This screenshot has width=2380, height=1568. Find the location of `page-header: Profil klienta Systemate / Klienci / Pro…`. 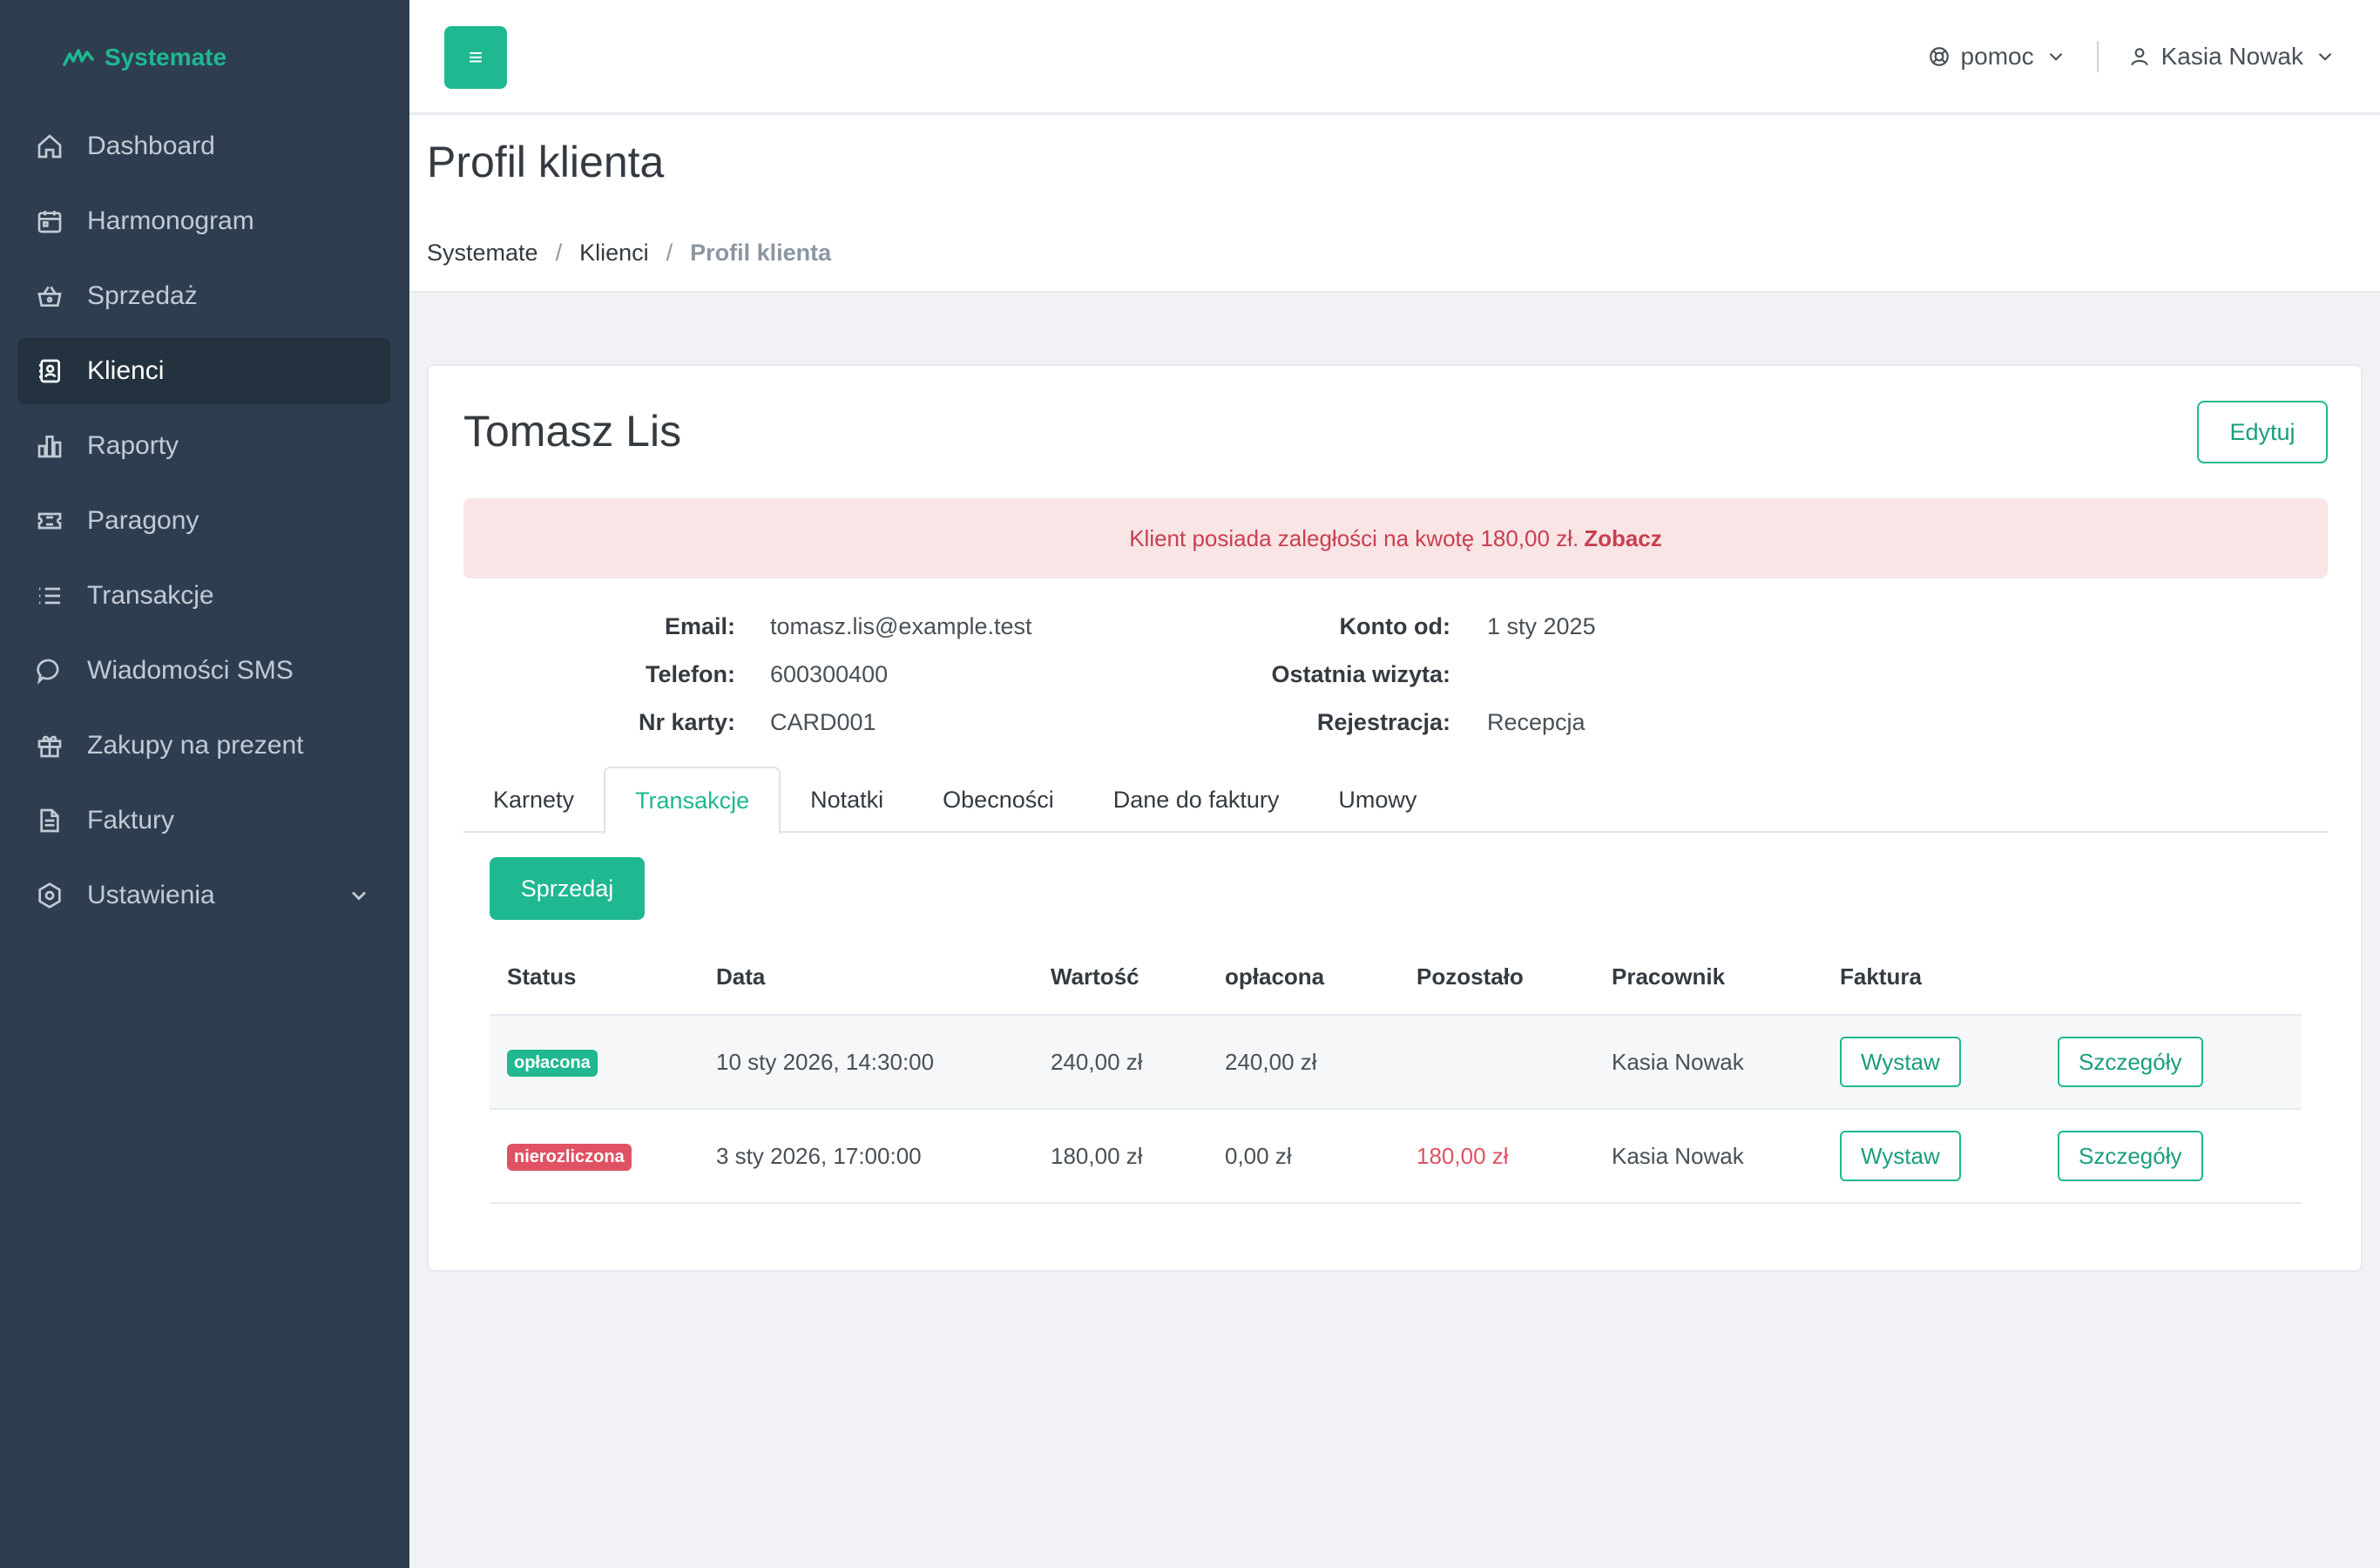

page-header: Profil klienta Systemate / Klienci / Pro… is located at coordinates (1394, 204).